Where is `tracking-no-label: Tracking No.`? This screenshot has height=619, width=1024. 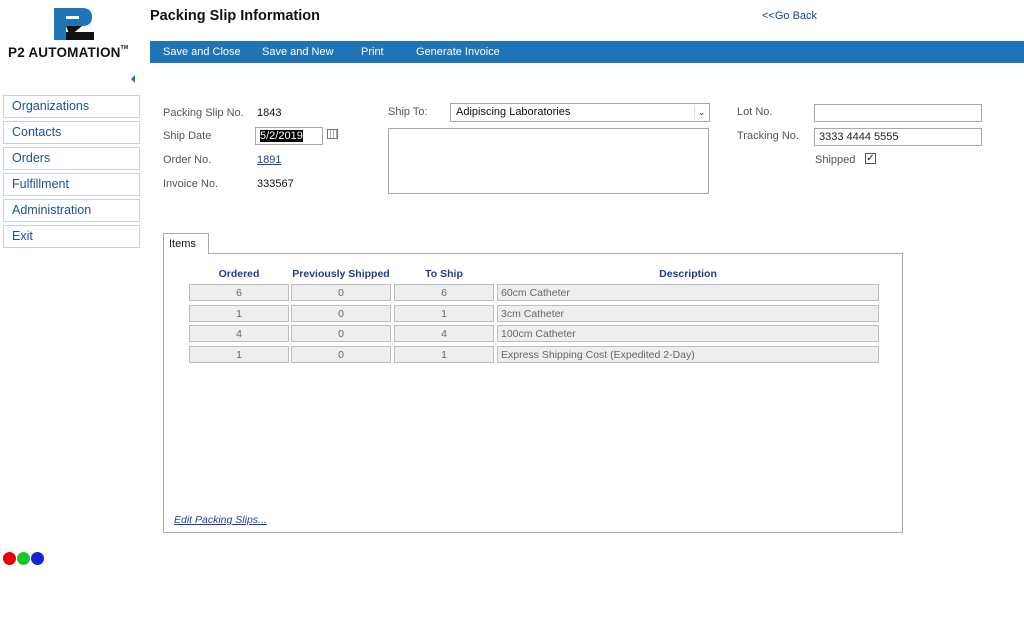
tracking-no-label: Tracking No. is located at coordinates (768, 136).